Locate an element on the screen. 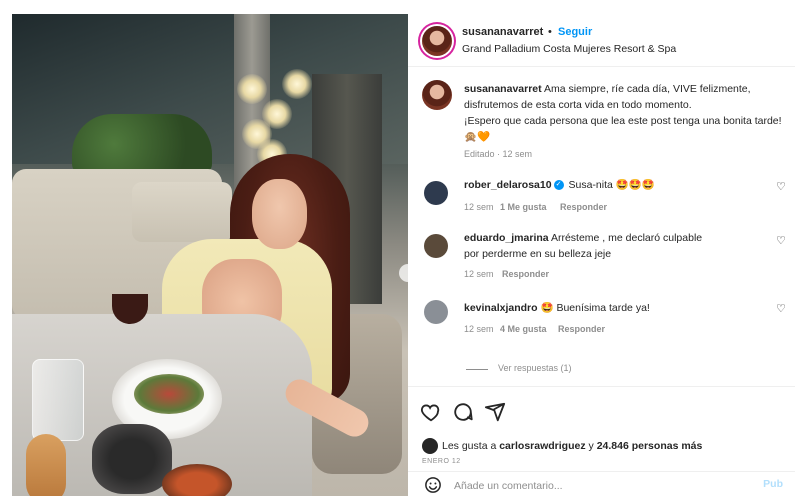  comment-body: 🤩 Buenísima tarde ya! is located at coordinates (593, 308).